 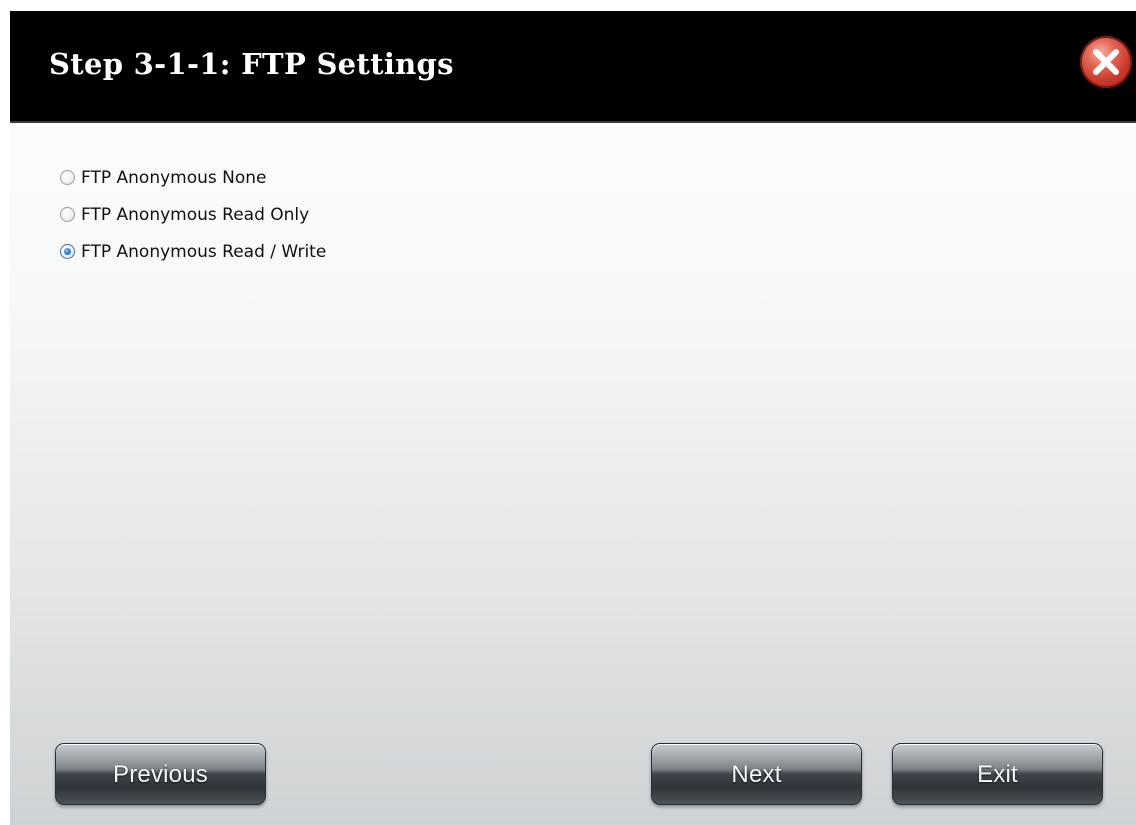 What do you see at coordinates (67, 214) in the screenshot?
I see `radio-ftp-anonymous-read-only` at bounding box center [67, 214].